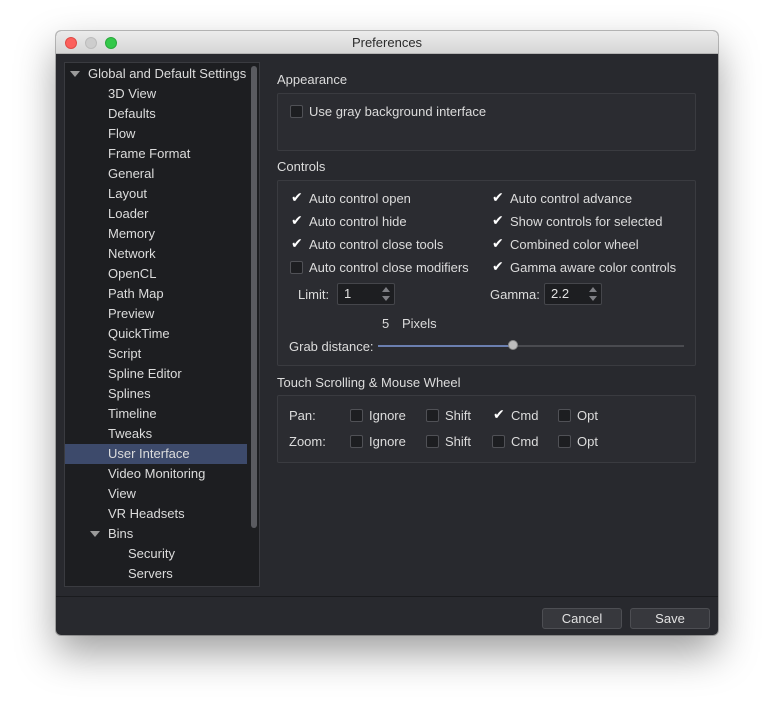  I want to click on grab-distance-label: Grab distance:, so click(331, 346).